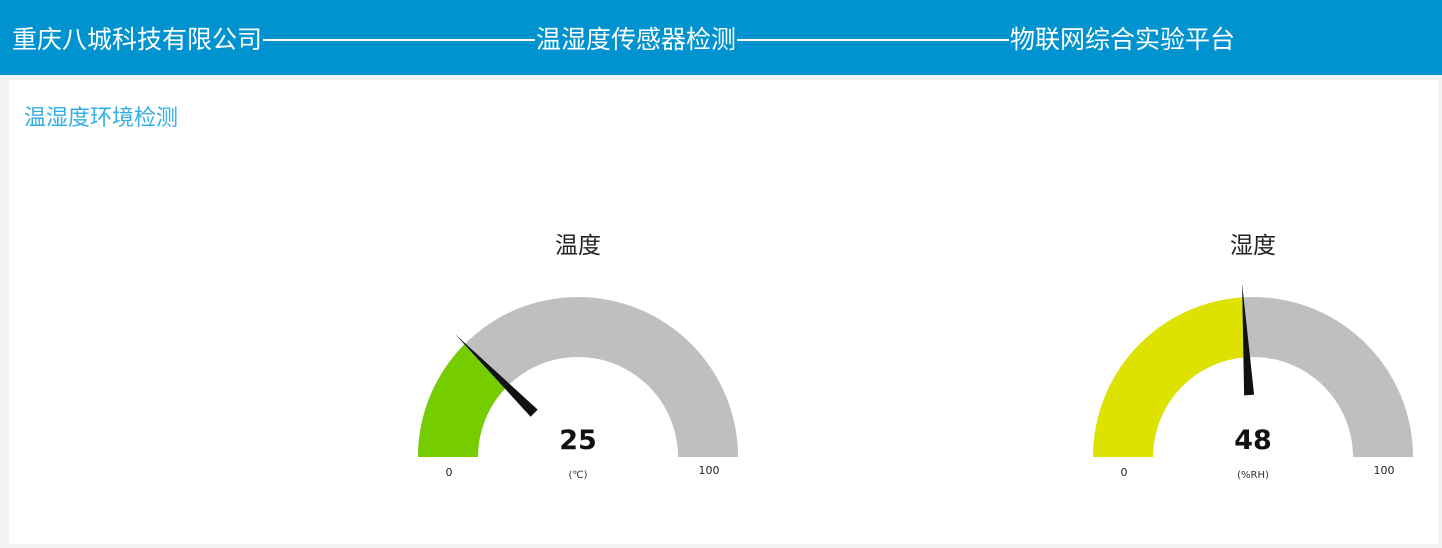 The image size is (1442, 548). I want to click on humidity-max-label: 100, so click(1384, 470).